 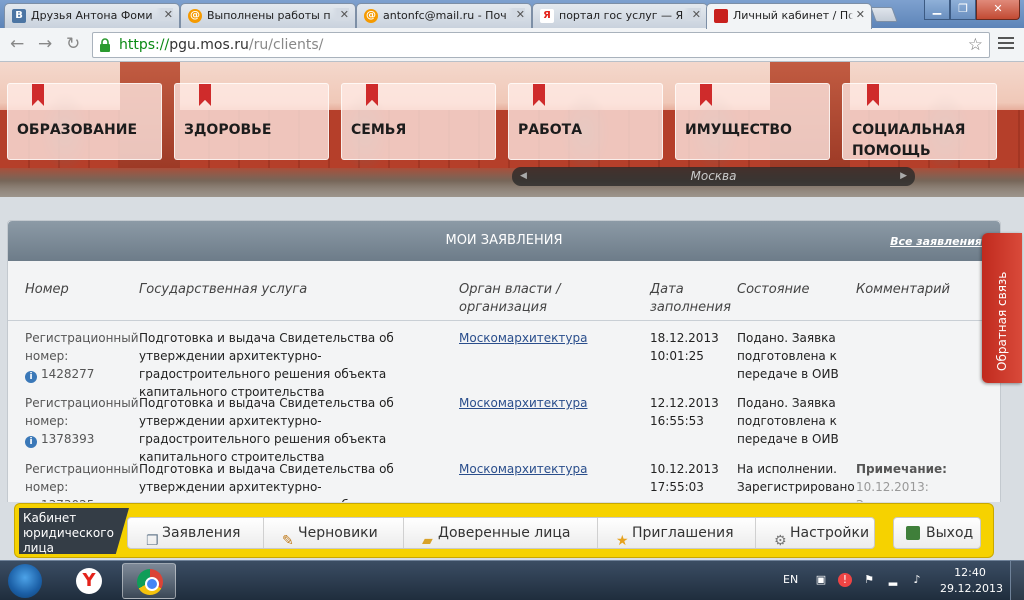 What do you see at coordinates (721, 16) in the screenshot?
I see `moscow-emblem-icon` at bounding box center [721, 16].